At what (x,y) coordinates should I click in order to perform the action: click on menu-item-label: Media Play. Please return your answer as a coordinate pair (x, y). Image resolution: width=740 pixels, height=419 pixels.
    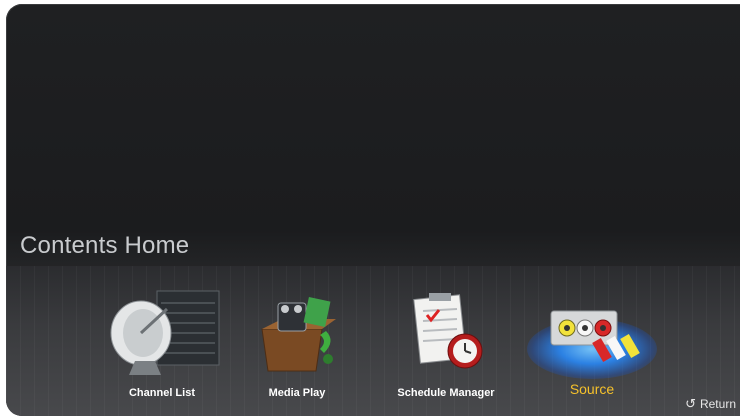
    Looking at the image, I should click on (297, 393).